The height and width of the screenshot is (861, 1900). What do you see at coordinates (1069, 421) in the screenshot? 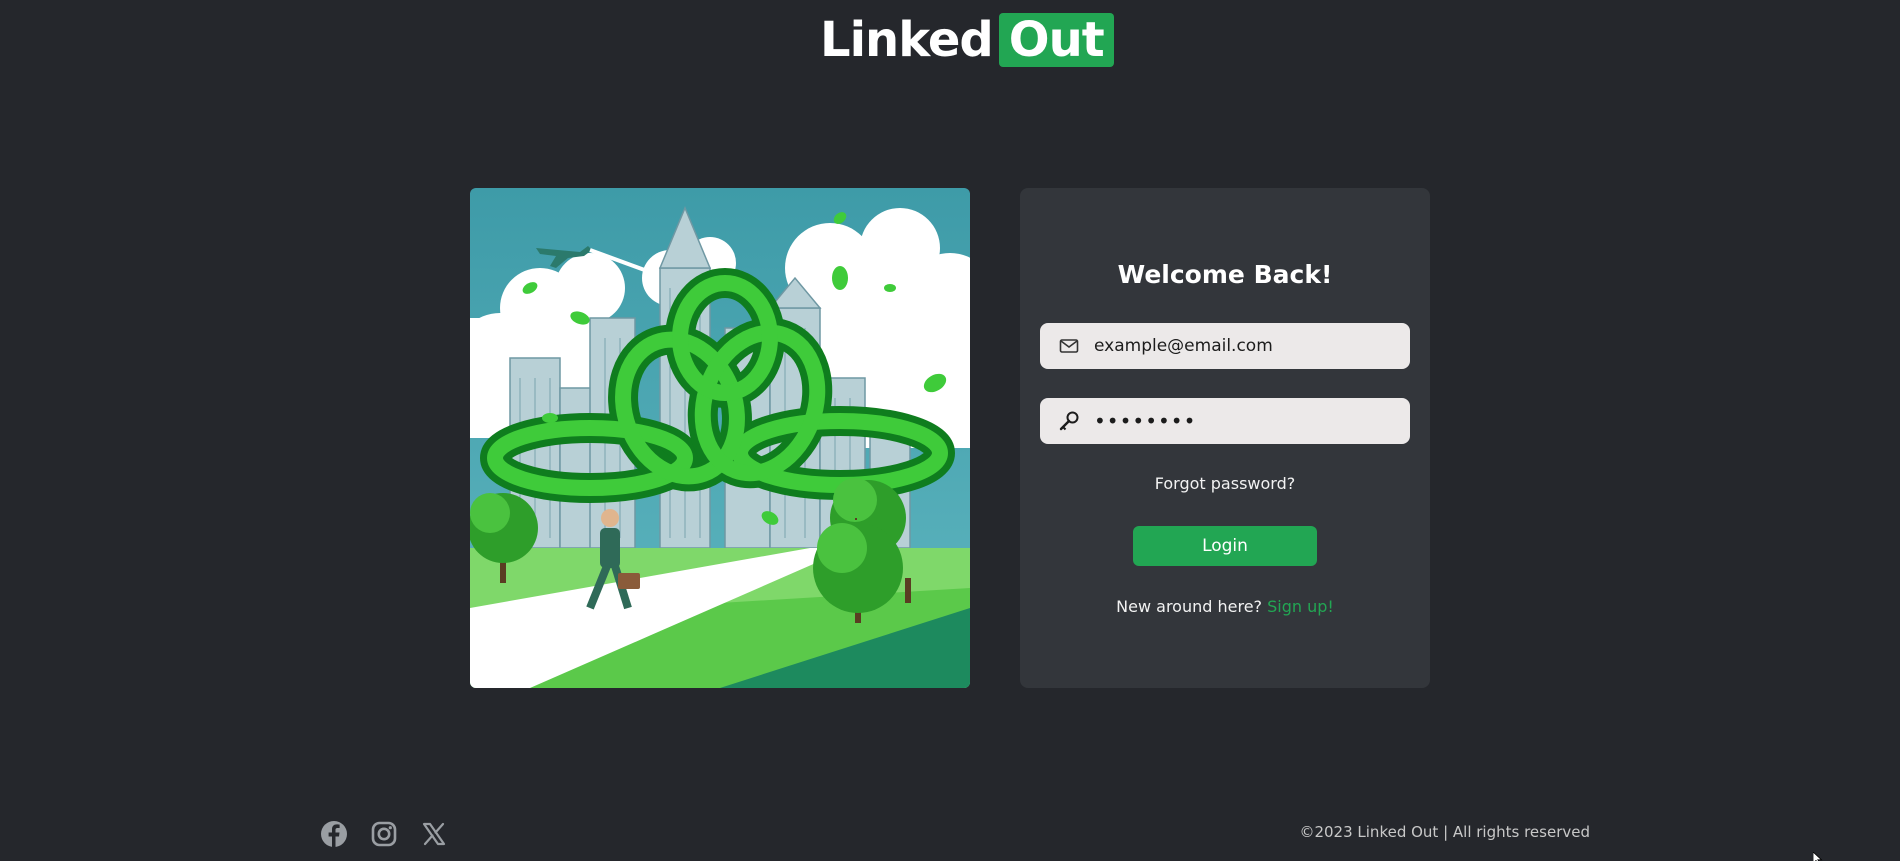
I see `key-icon` at bounding box center [1069, 421].